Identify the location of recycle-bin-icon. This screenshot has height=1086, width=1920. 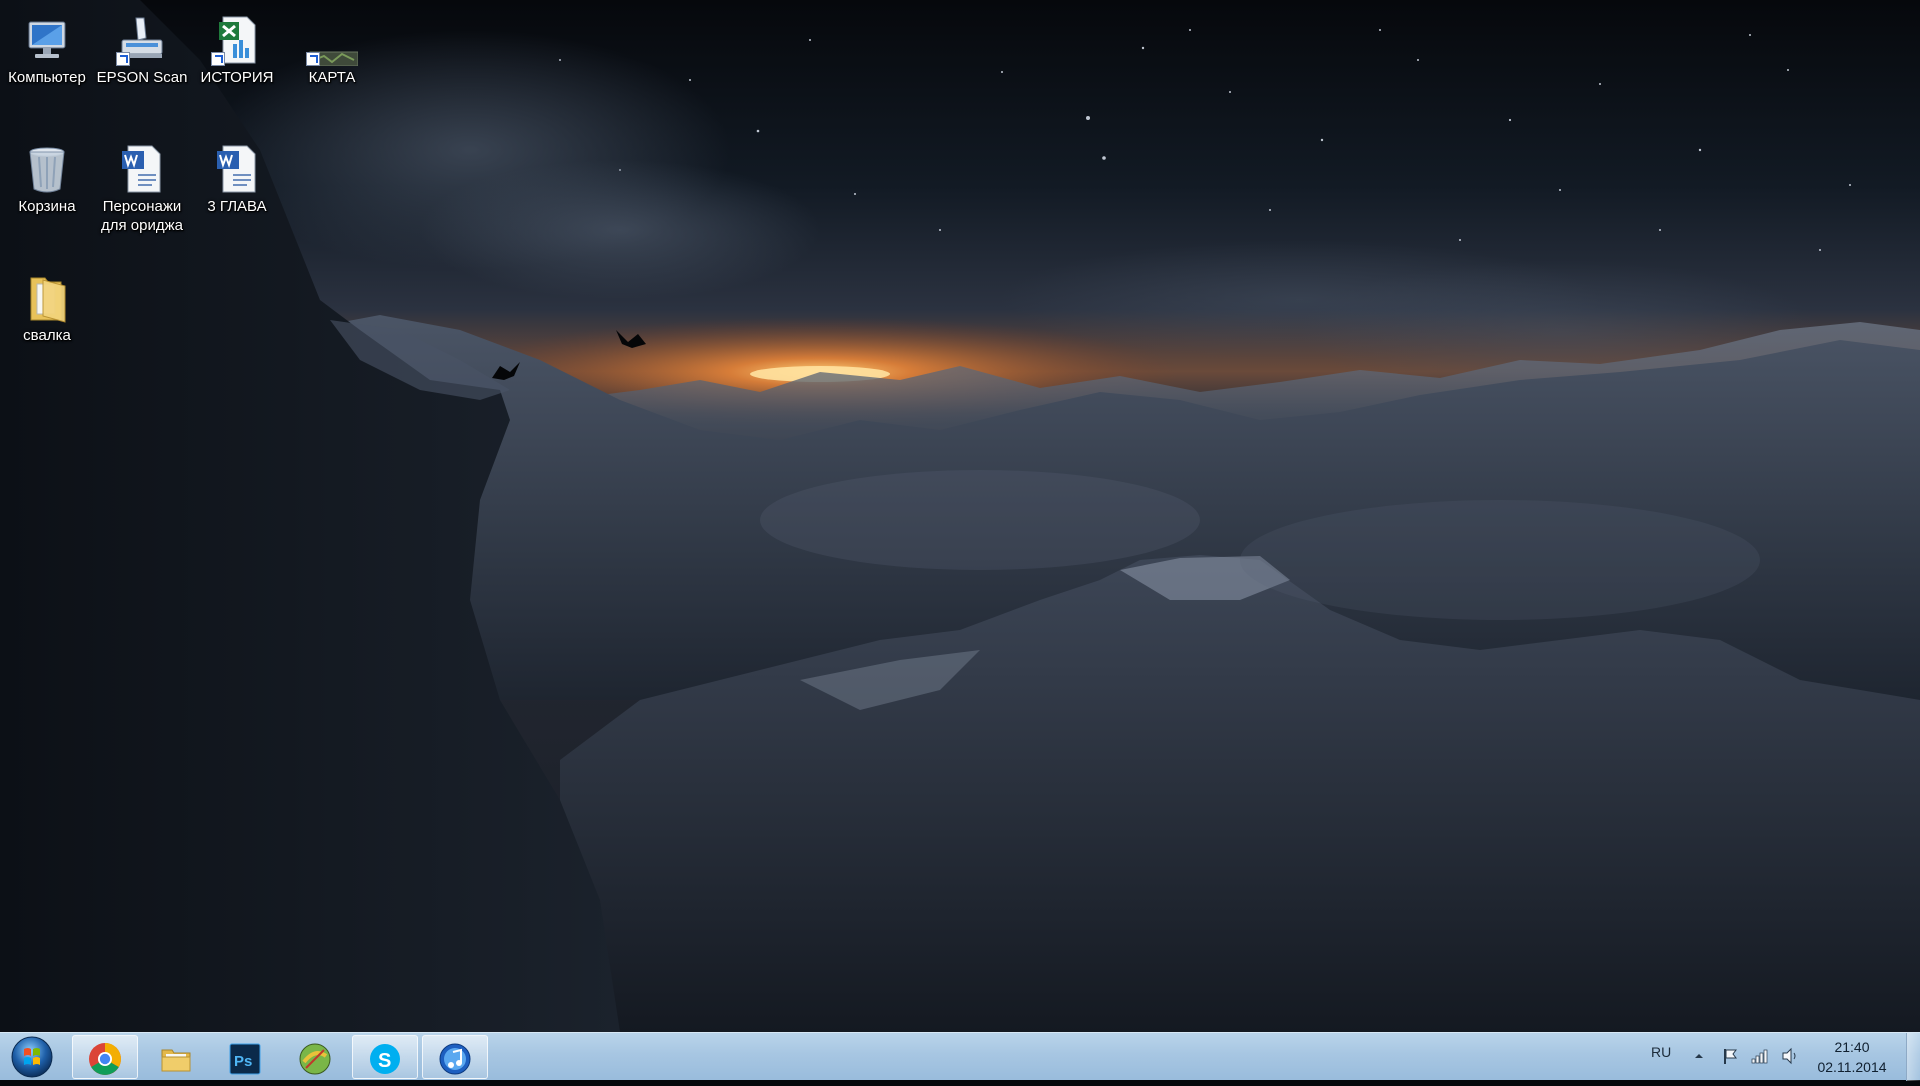
(47, 169).